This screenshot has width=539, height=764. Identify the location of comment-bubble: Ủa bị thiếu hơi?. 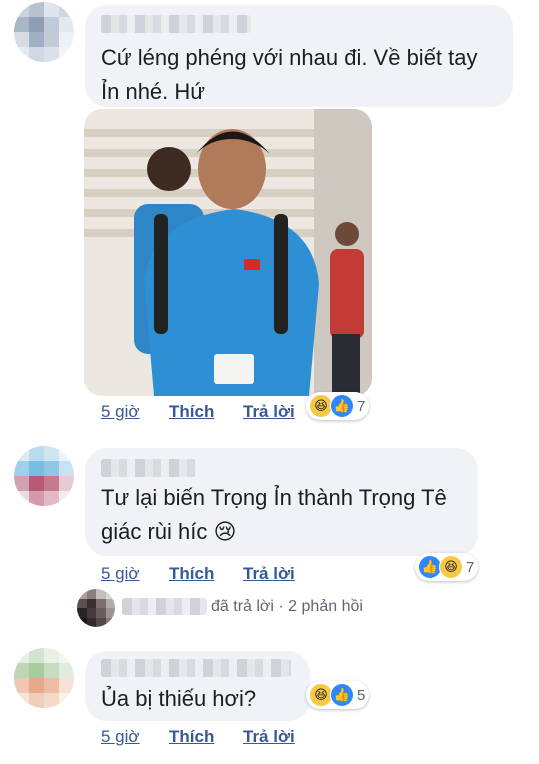
(197, 686).